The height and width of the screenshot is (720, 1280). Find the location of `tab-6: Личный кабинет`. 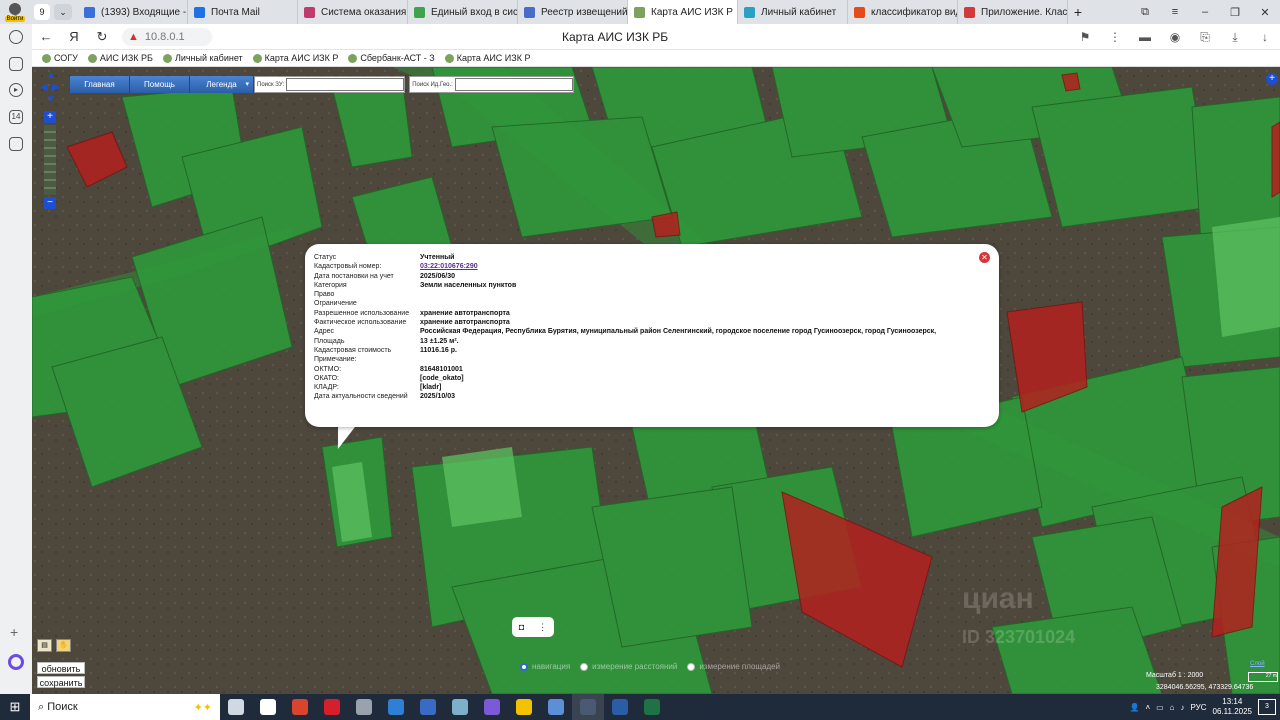

tab-6: Личный кабинет is located at coordinates (793, 12).